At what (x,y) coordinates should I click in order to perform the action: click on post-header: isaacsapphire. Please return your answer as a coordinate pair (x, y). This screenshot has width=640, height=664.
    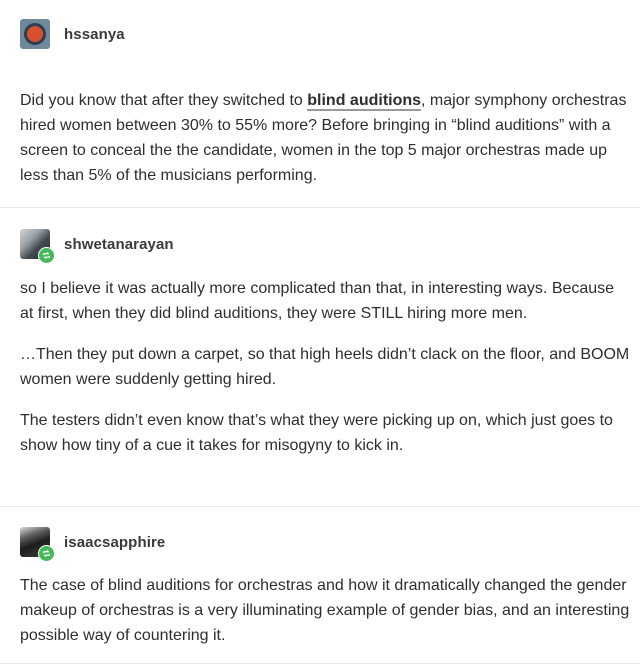
    Looking at the image, I should click on (92, 544).